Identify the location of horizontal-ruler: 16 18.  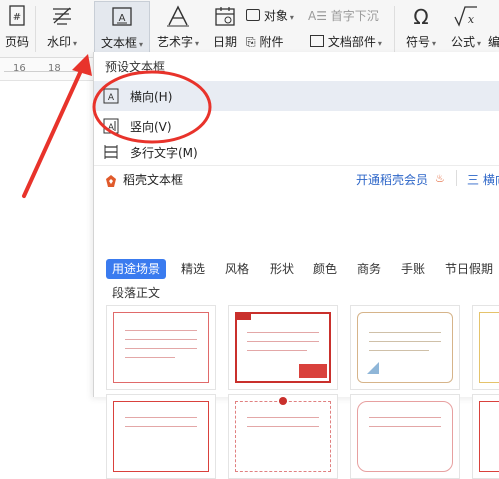
(46, 69).